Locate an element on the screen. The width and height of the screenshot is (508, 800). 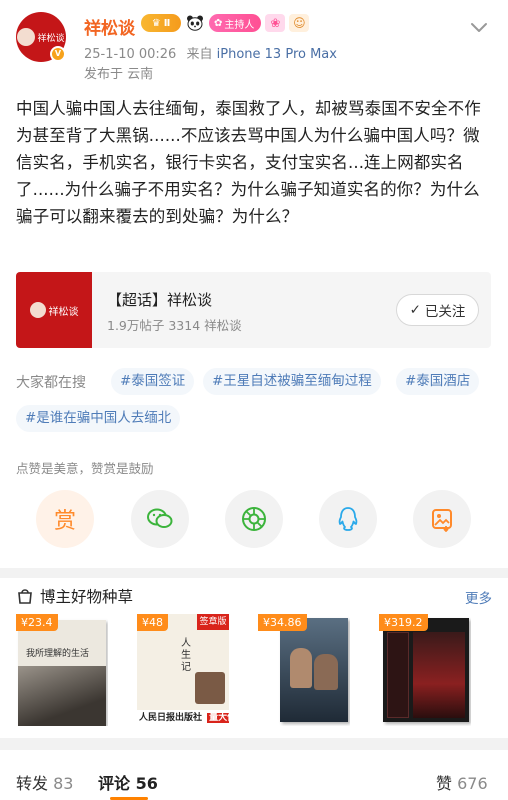
panda-icon is located at coordinates (195, 23).